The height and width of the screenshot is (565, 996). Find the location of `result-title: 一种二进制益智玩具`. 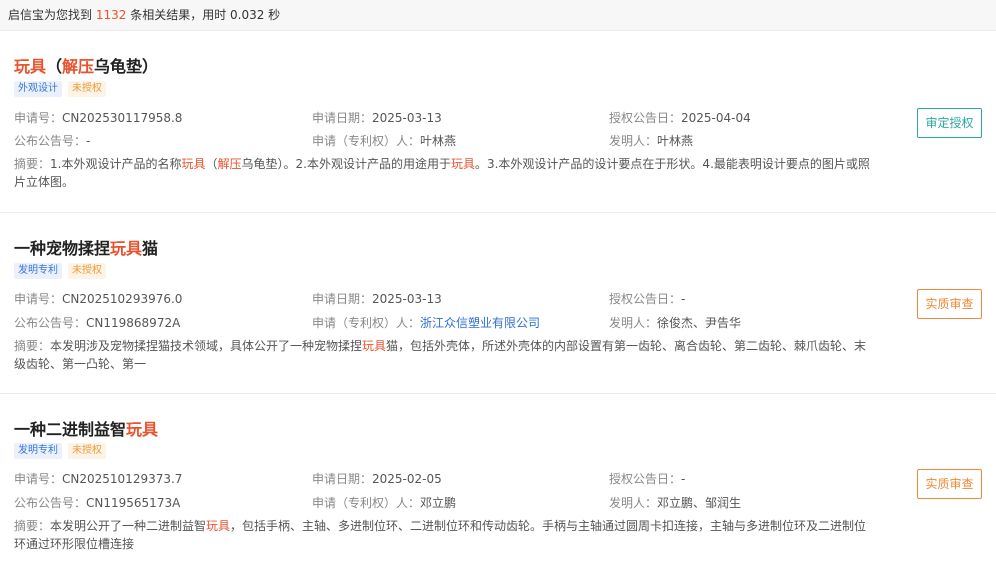

result-title: 一种二进制益智玩具 is located at coordinates (86, 428).